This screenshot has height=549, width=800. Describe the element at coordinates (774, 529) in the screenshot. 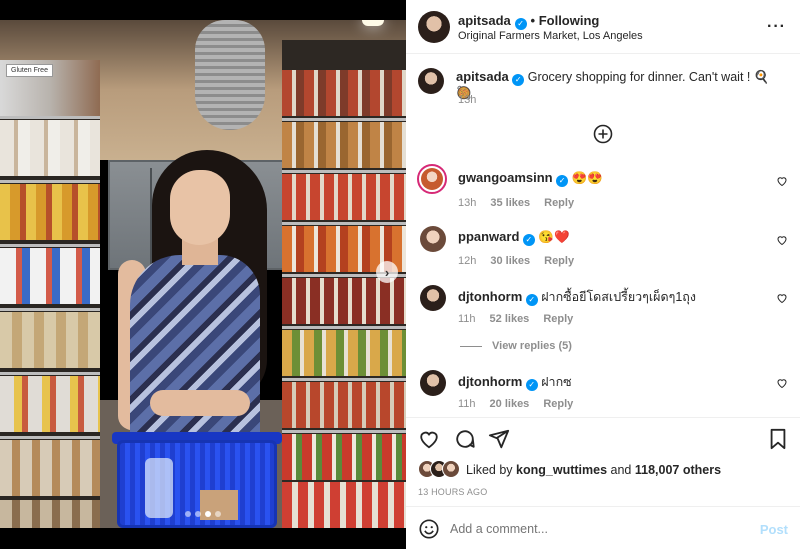

I see `post-comment-button: Post` at that location.